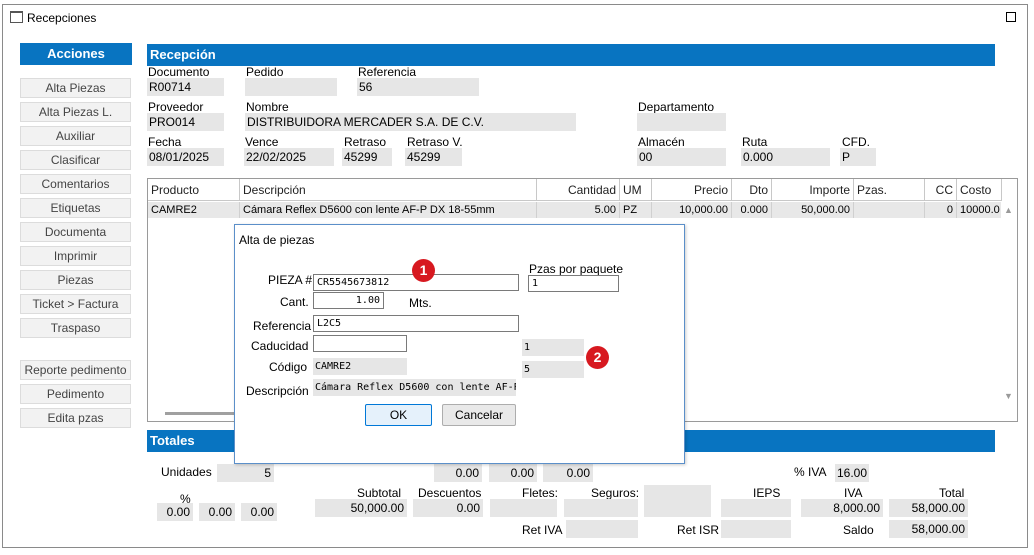  Describe the element at coordinates (194, 210) in the screenshot. I see `grid-cell-0: CAMRE2` at that location.